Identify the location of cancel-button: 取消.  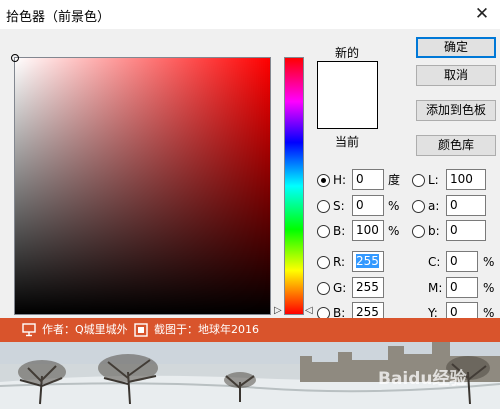
(456, 75).